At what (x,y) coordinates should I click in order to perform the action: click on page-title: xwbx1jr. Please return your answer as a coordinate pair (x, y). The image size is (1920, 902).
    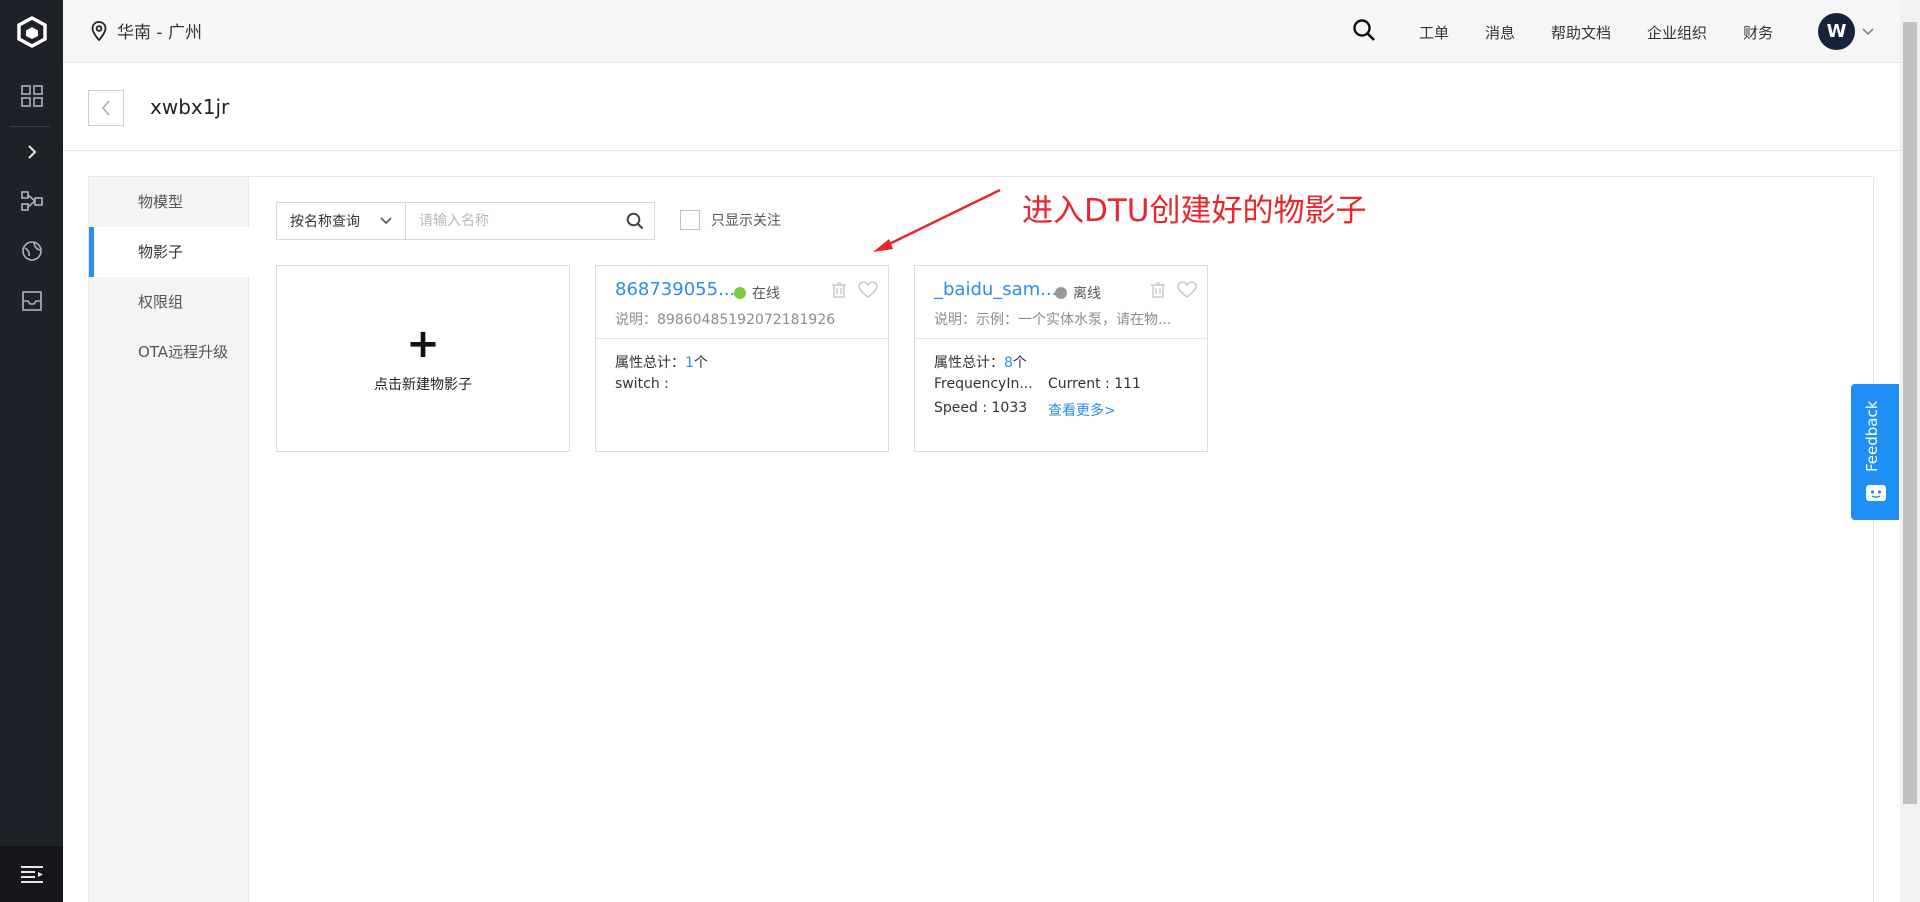
    Looking at the image, I should click on (190, 107).